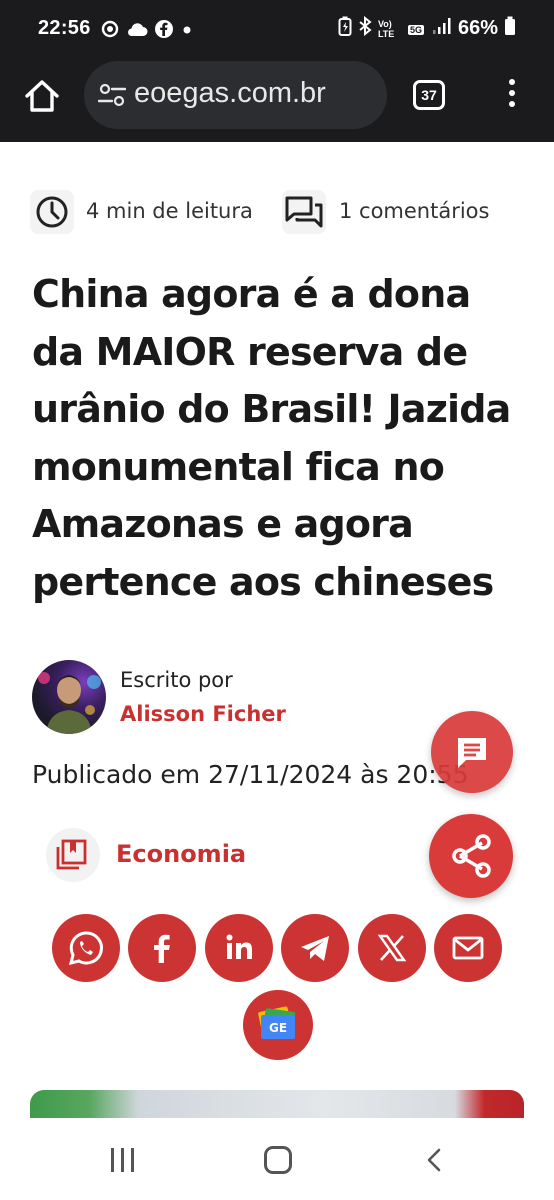 The height and width of the screenshot is (1200, 554). I want to click on nav-home-button, so click(278, 1160).